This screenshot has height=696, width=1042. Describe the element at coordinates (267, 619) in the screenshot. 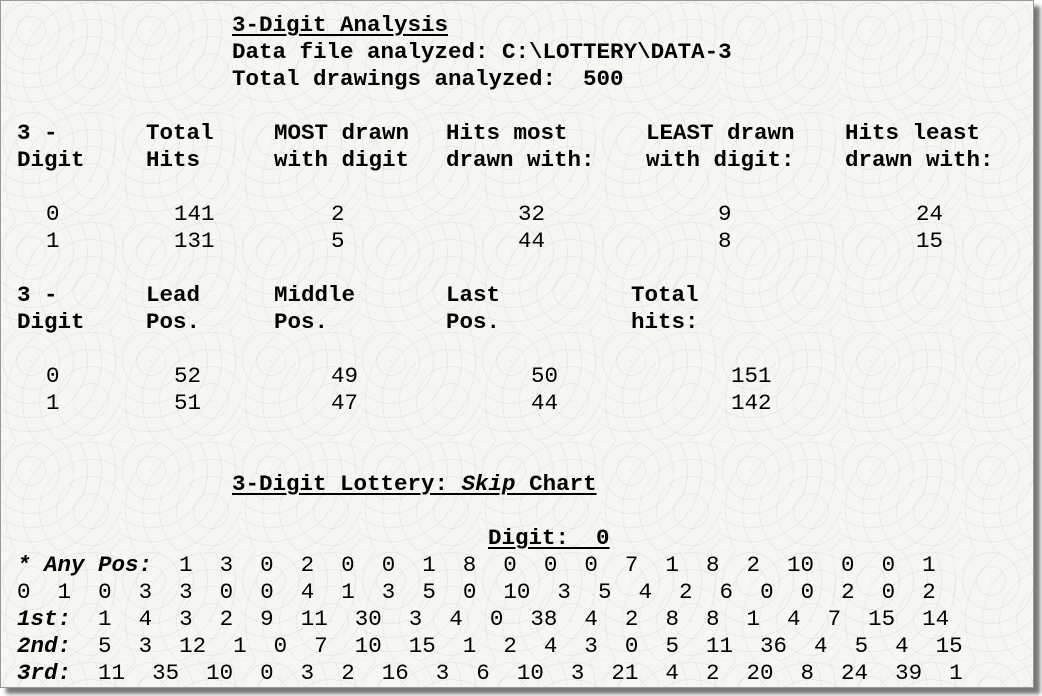

I see `skip-value: 9` at that location.